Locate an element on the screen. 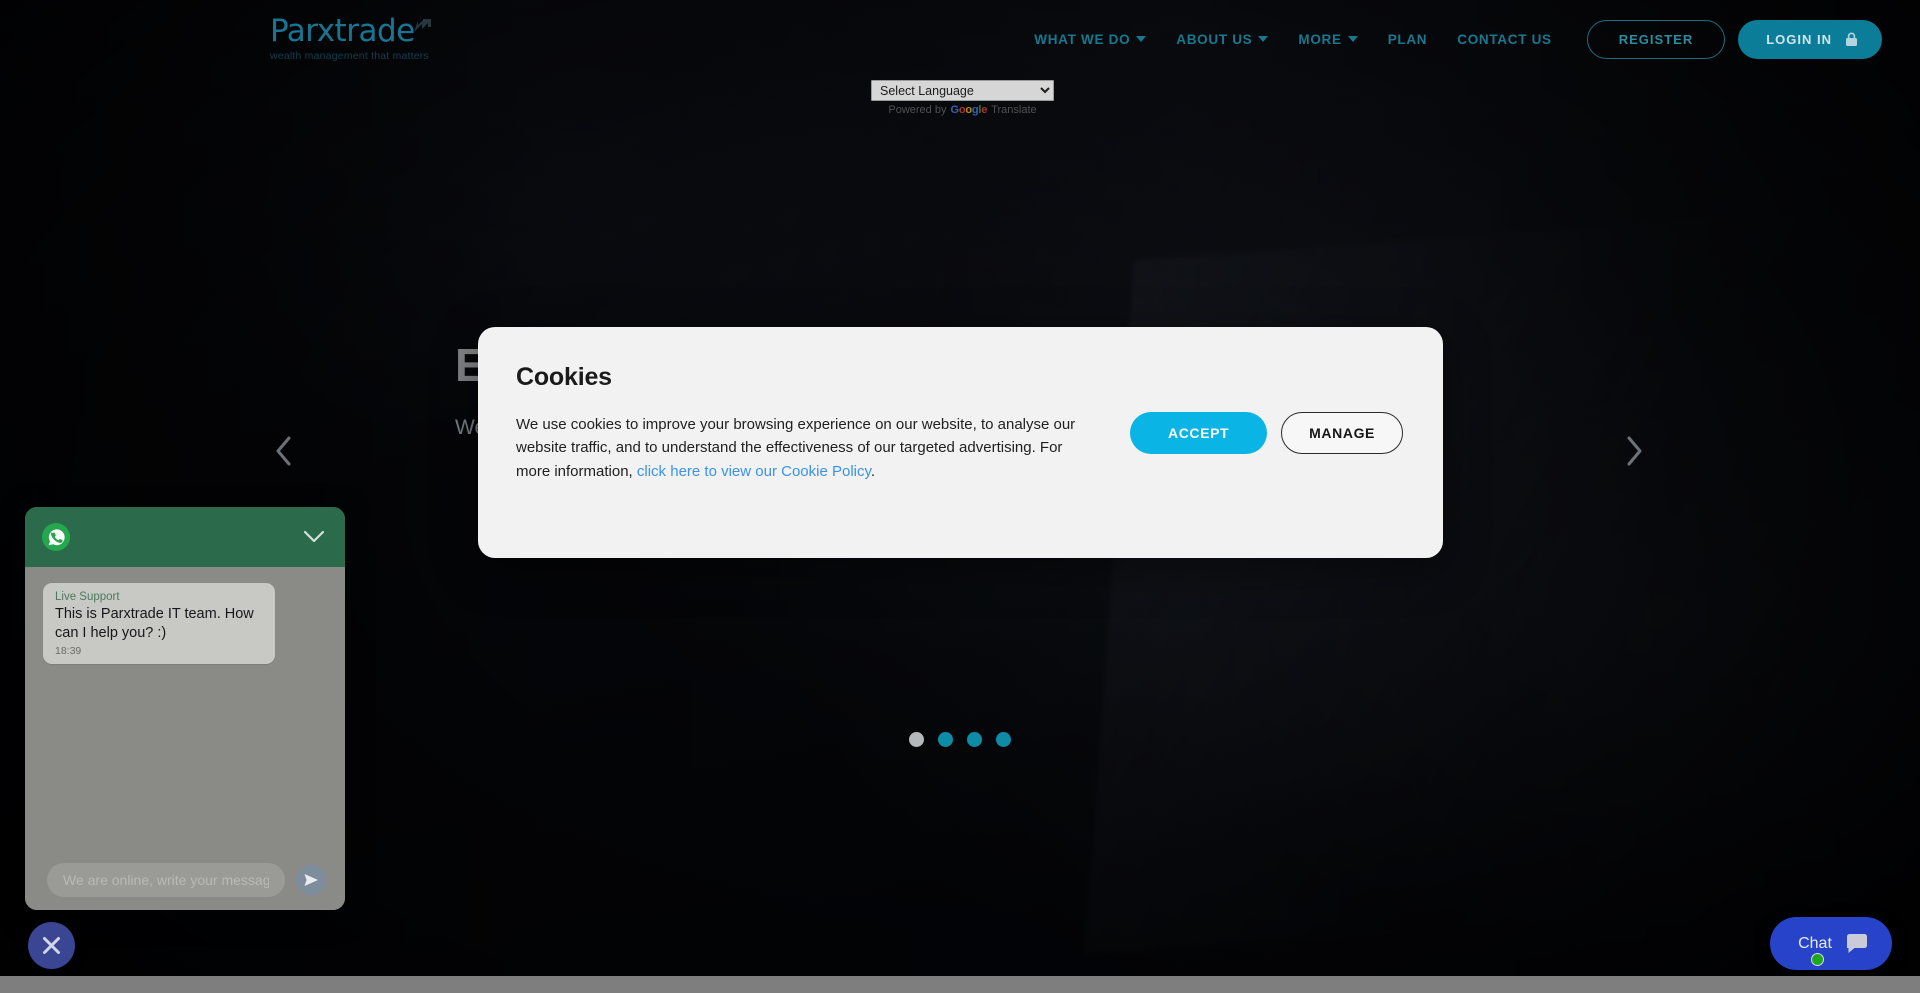 The image size is (1920, 993). cookie-modal-title: Cookies is located at coordinates (564, 377).